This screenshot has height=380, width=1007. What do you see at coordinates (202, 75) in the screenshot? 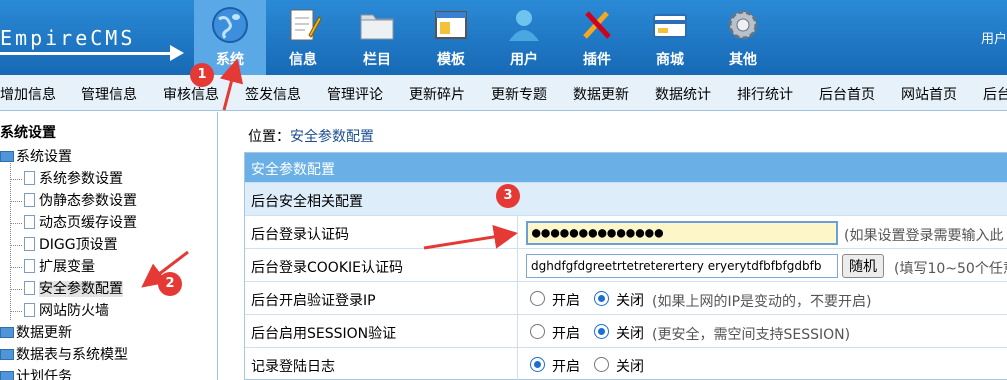
I see `annotation-badge-1: 1` at bounding box center [202, 75].